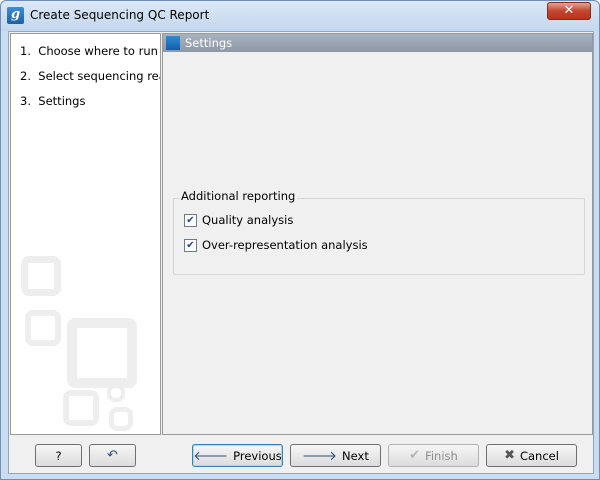 The image size is (600, 480). I want to click on finish-label: Finish, so click(441, 455).